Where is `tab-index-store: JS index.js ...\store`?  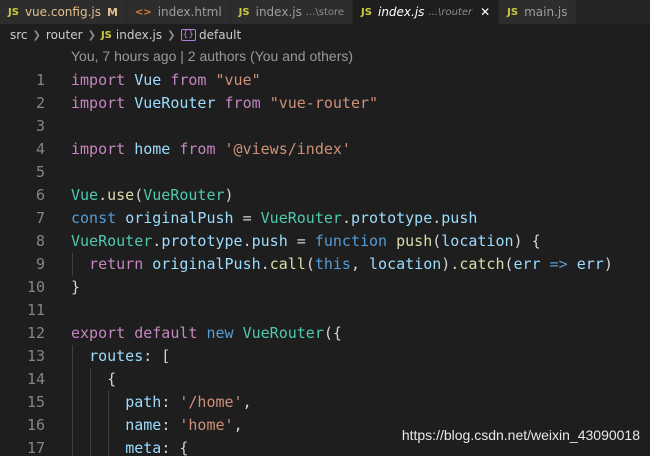
tab-index-store: JS index.js ...\store is located at coordinates (292, 12).